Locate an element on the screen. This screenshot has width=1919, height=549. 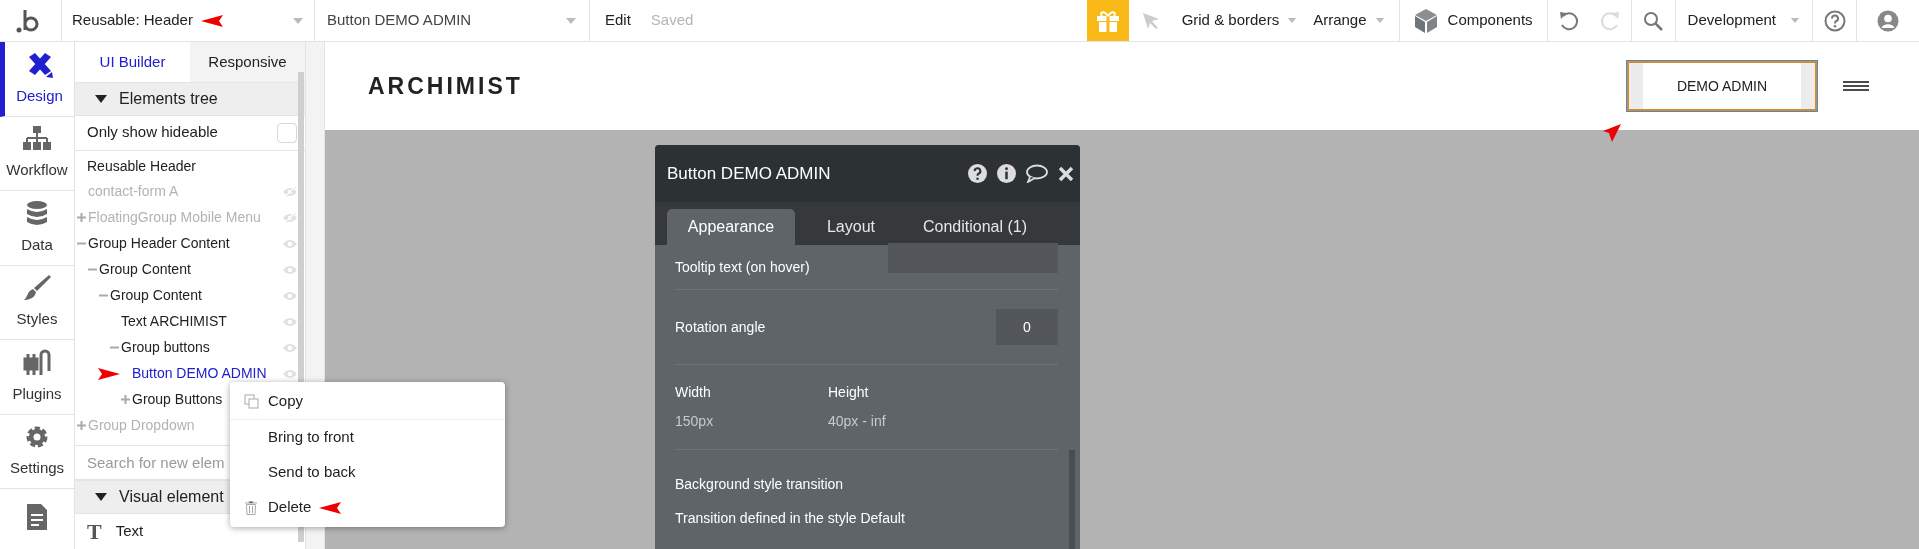
nav-item: Workflow is located at coordinates (37, 154).